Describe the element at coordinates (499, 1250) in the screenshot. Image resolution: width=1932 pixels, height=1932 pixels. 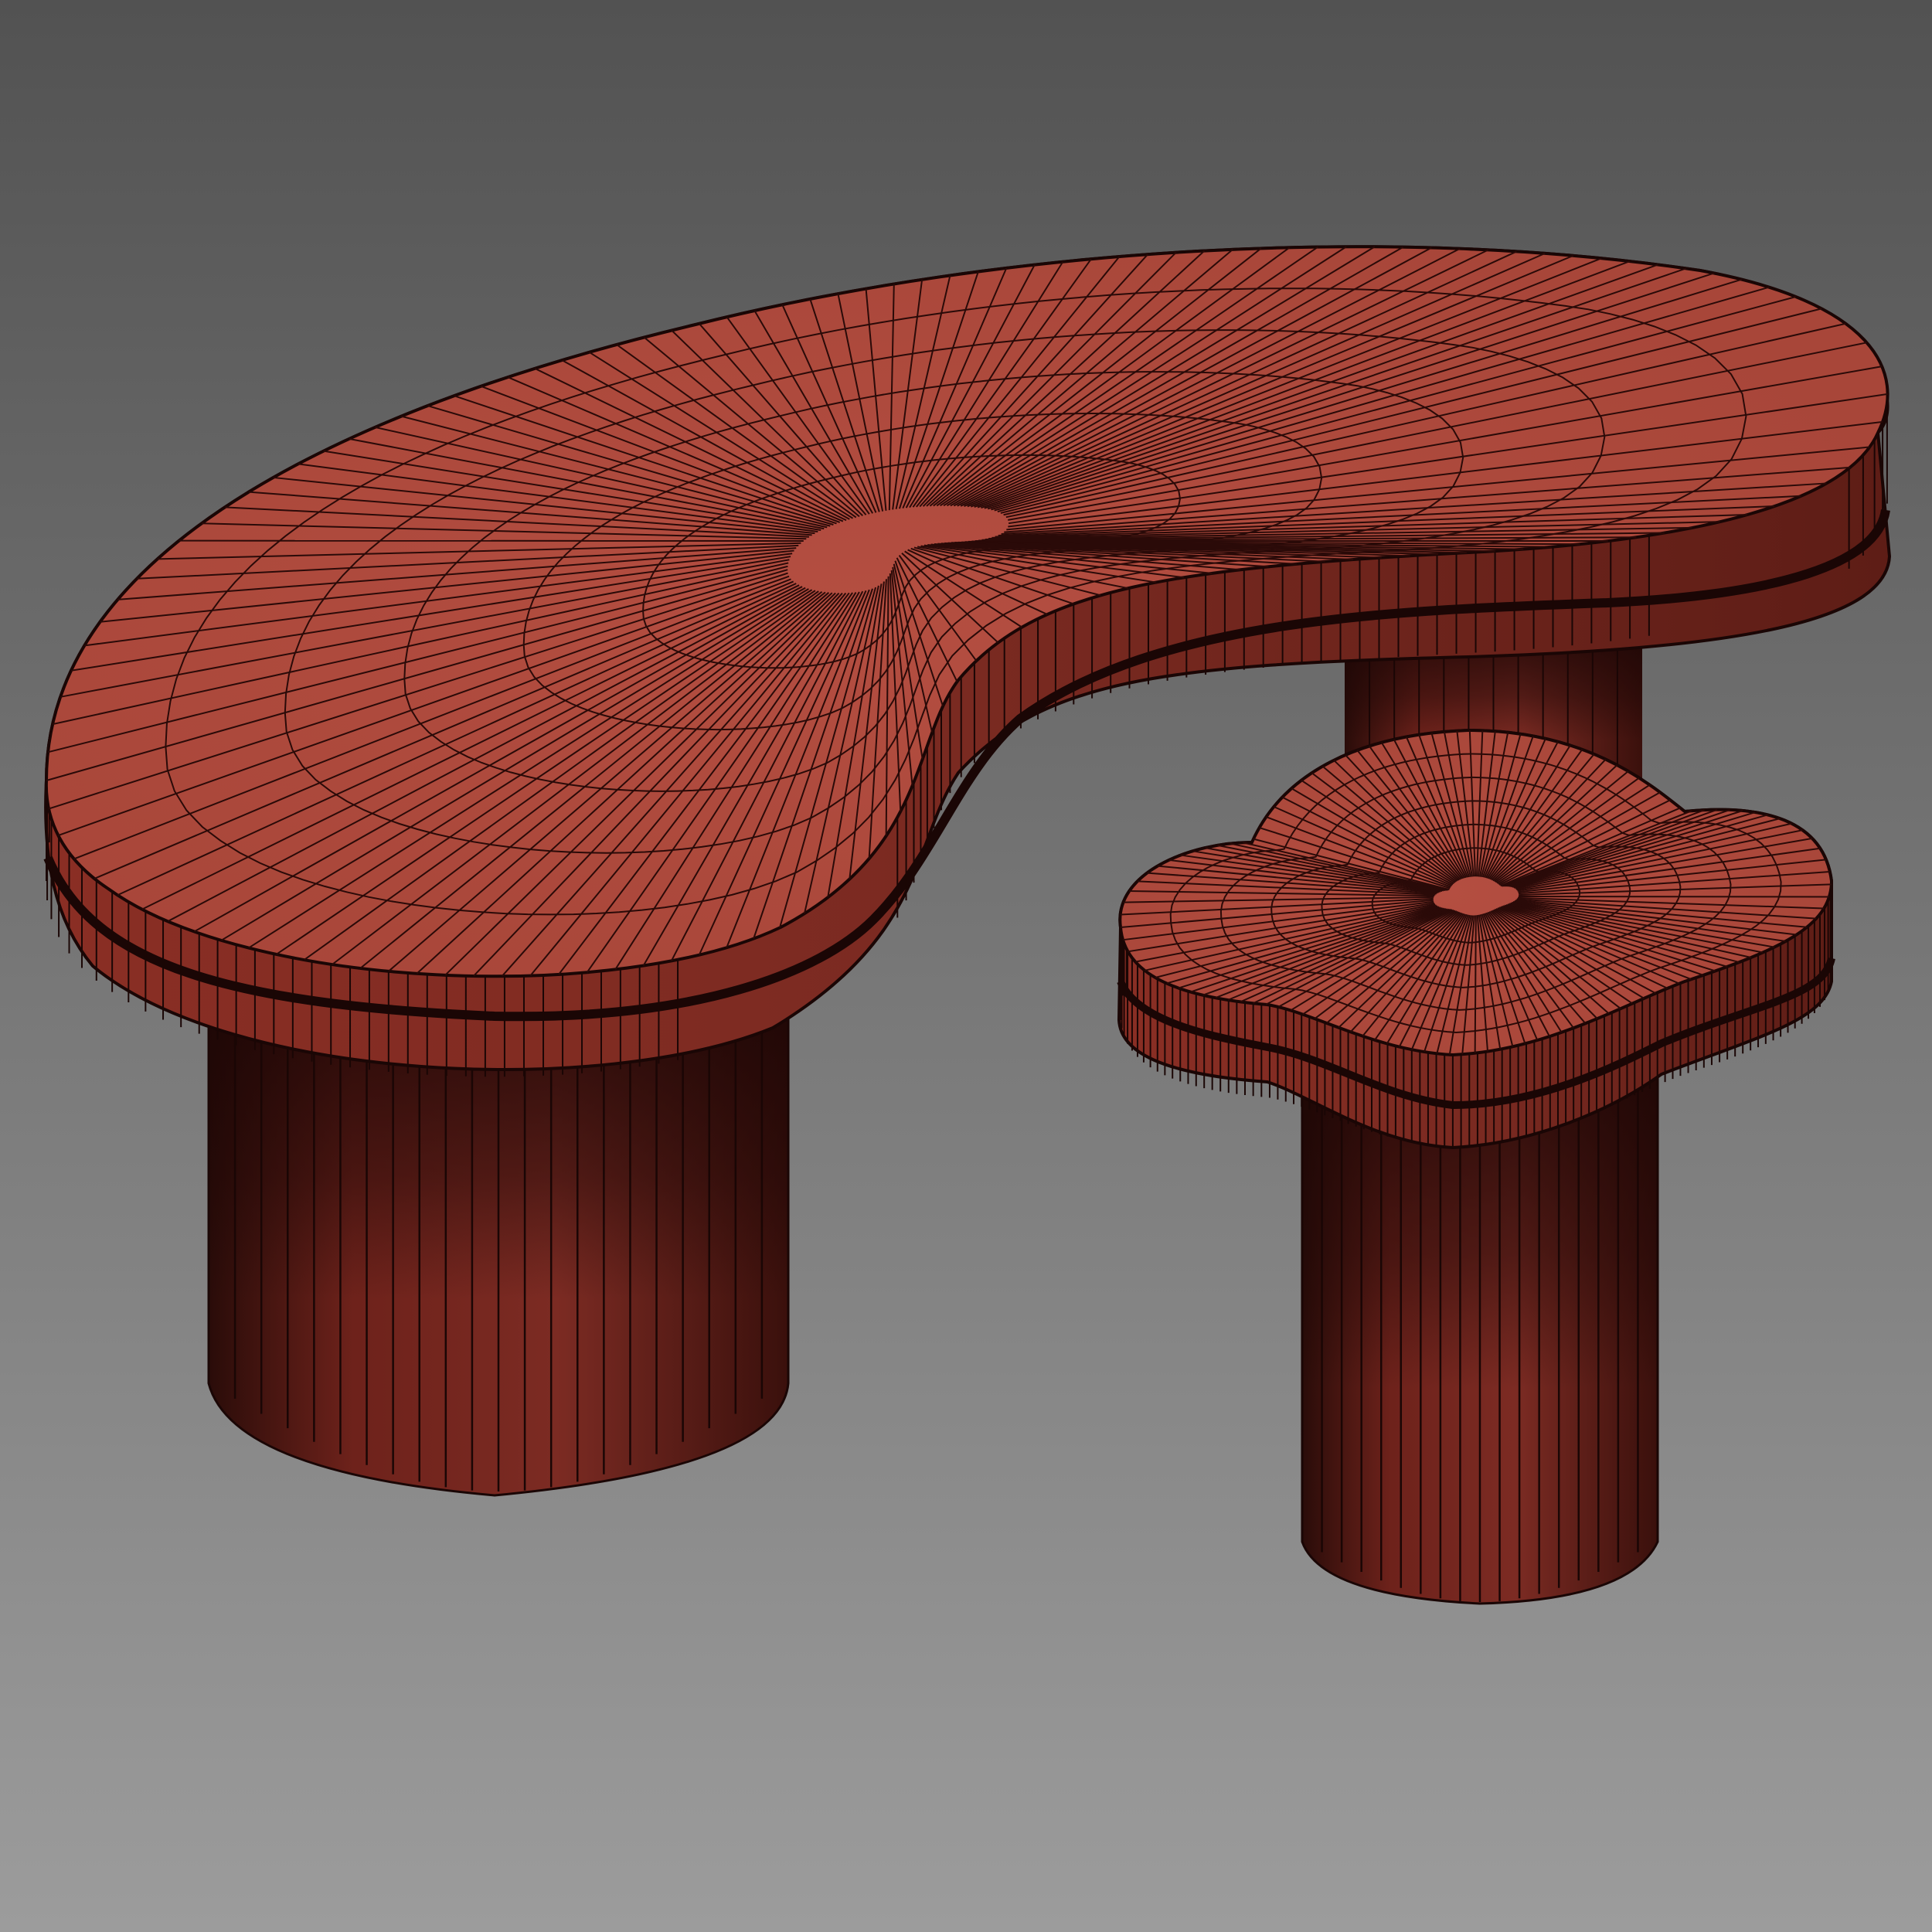
I see `table-pedestal` at that location.